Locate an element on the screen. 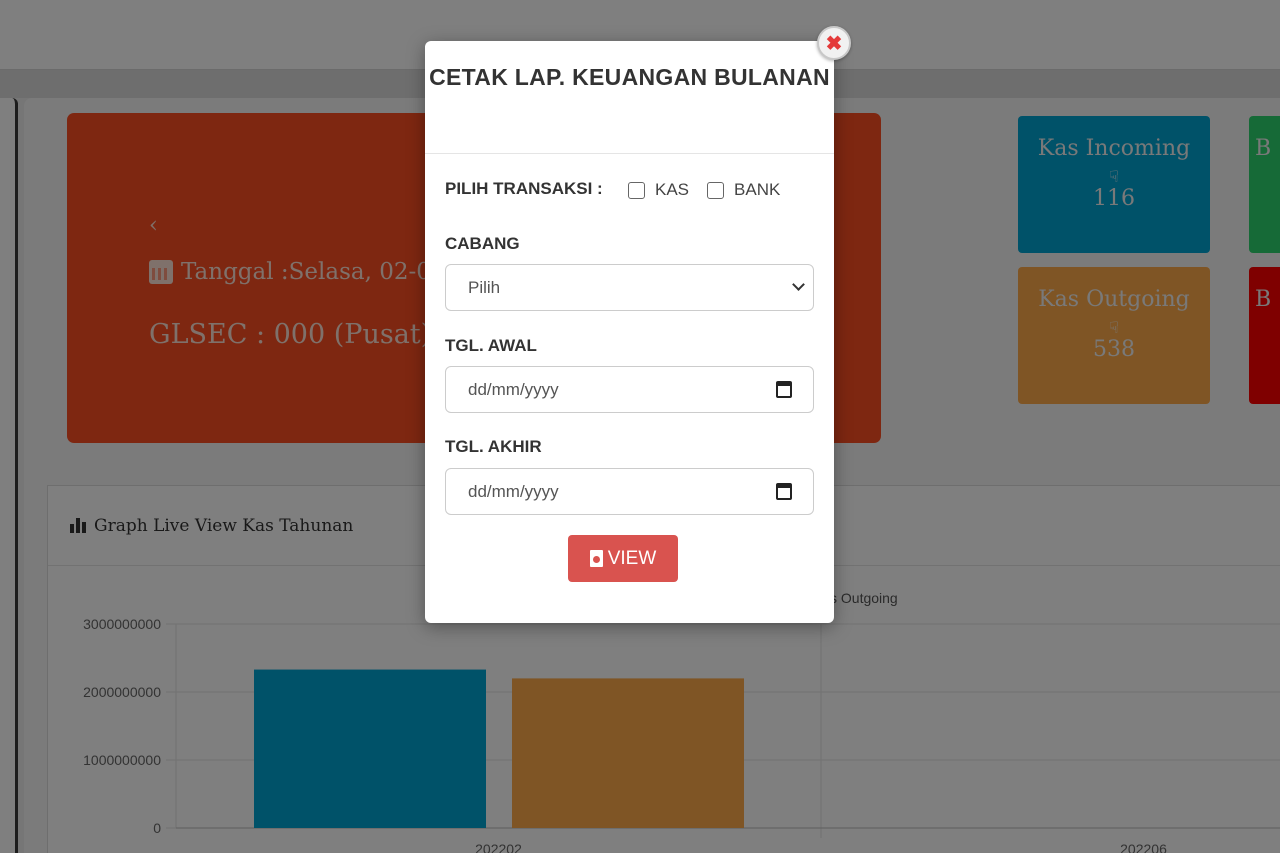 This screenshot has height=853, width=1280. start-date-field: dd/mm/yyyy is located at coordinates (629, 389).